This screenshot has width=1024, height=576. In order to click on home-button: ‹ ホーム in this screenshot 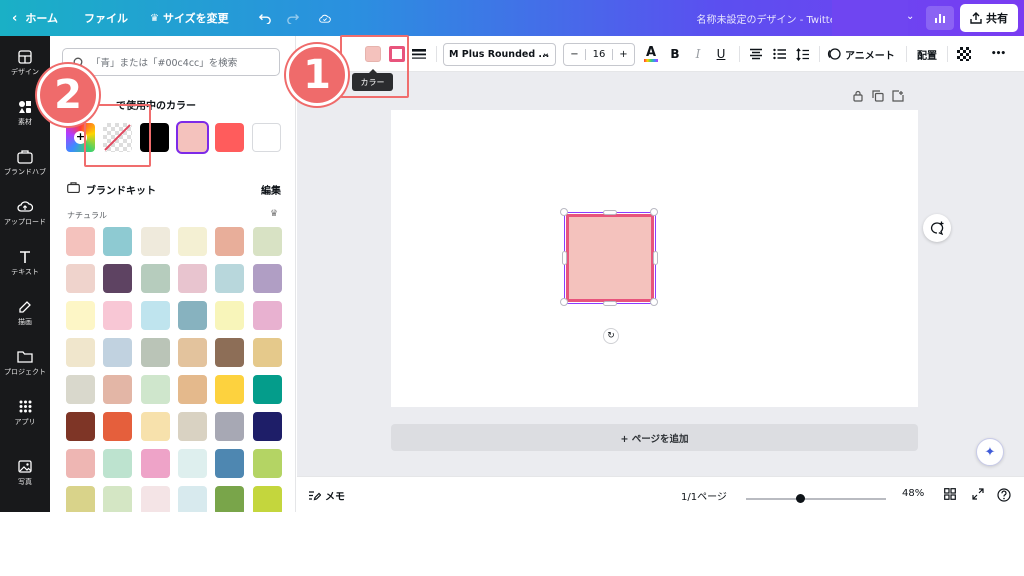, I will do `click(33, 18)`.